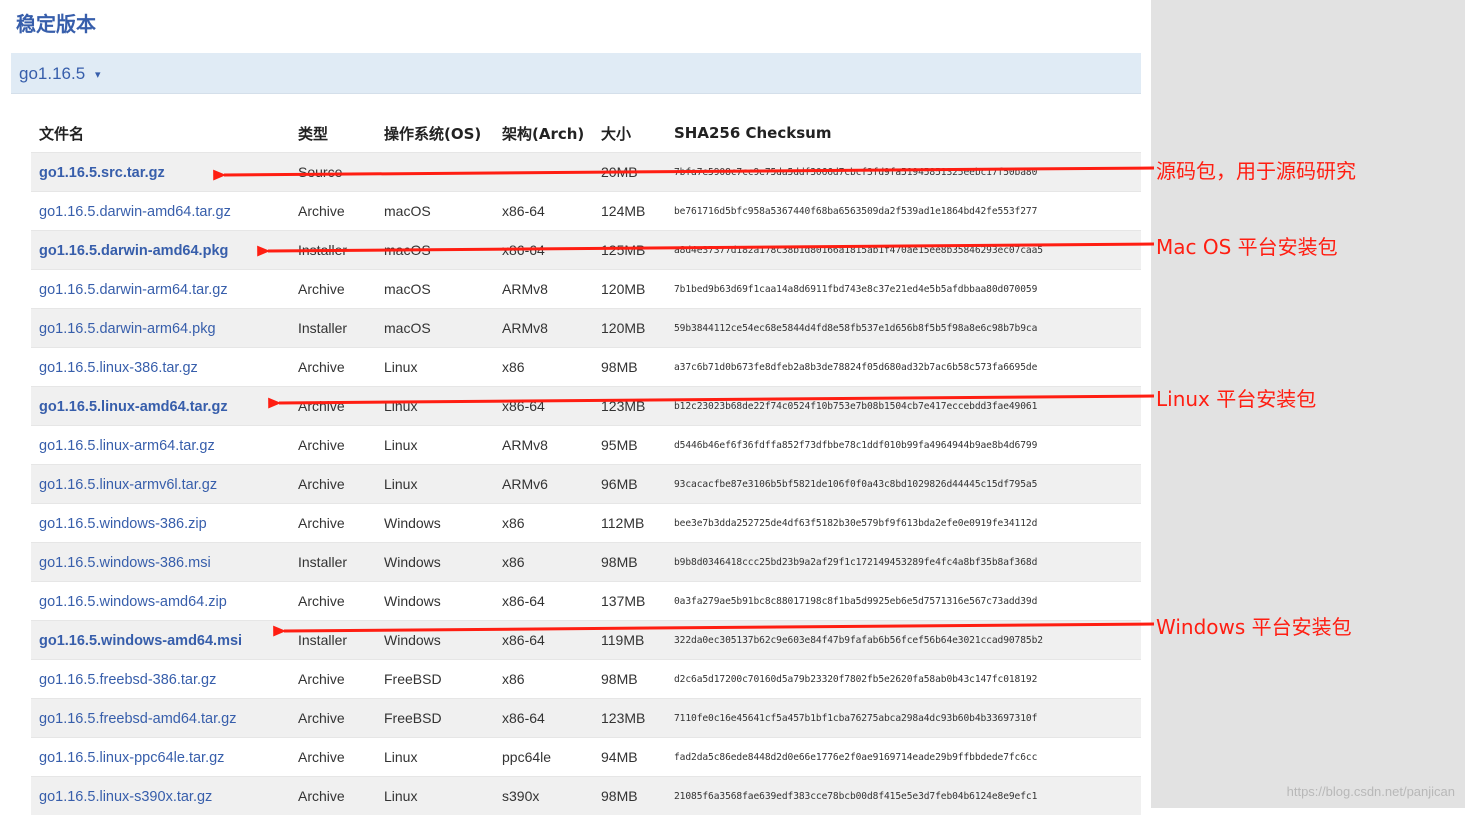  Describe the element at coordinates (1256, 169) in the screenshot. I see `annotation-note: 源码包，用于源码研究` at that location.